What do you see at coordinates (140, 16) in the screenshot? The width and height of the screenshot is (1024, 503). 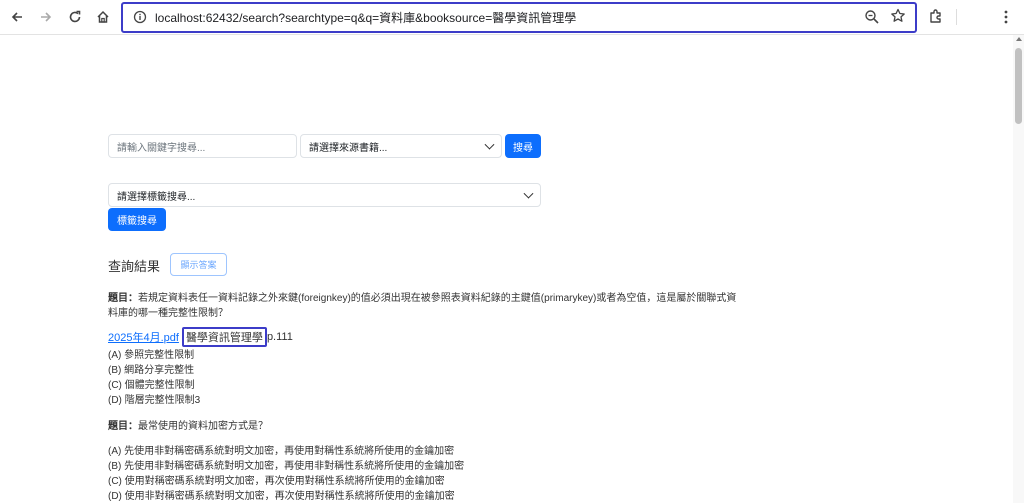 I see `site-info-icon` at bounding box center [140, 16].